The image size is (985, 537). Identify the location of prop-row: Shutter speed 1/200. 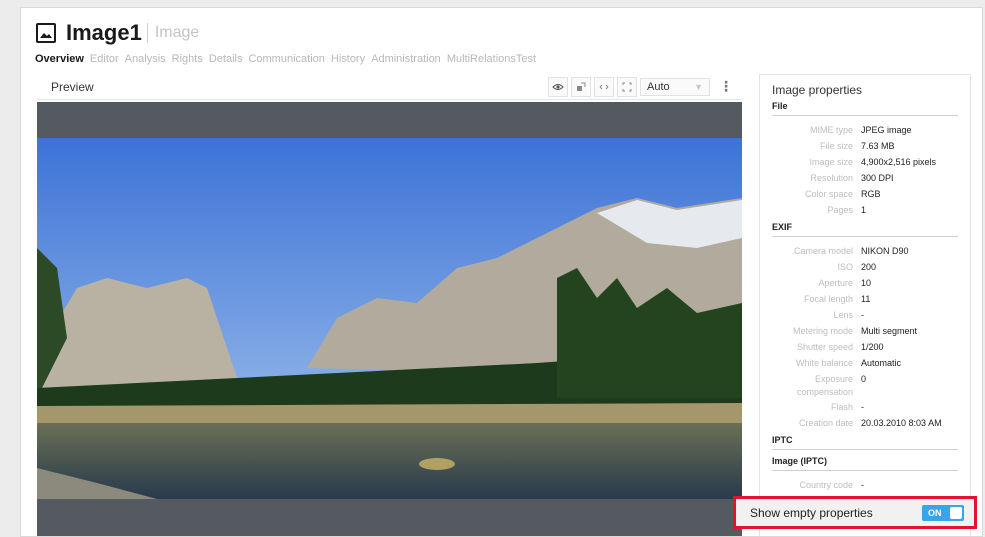
(840, 347).